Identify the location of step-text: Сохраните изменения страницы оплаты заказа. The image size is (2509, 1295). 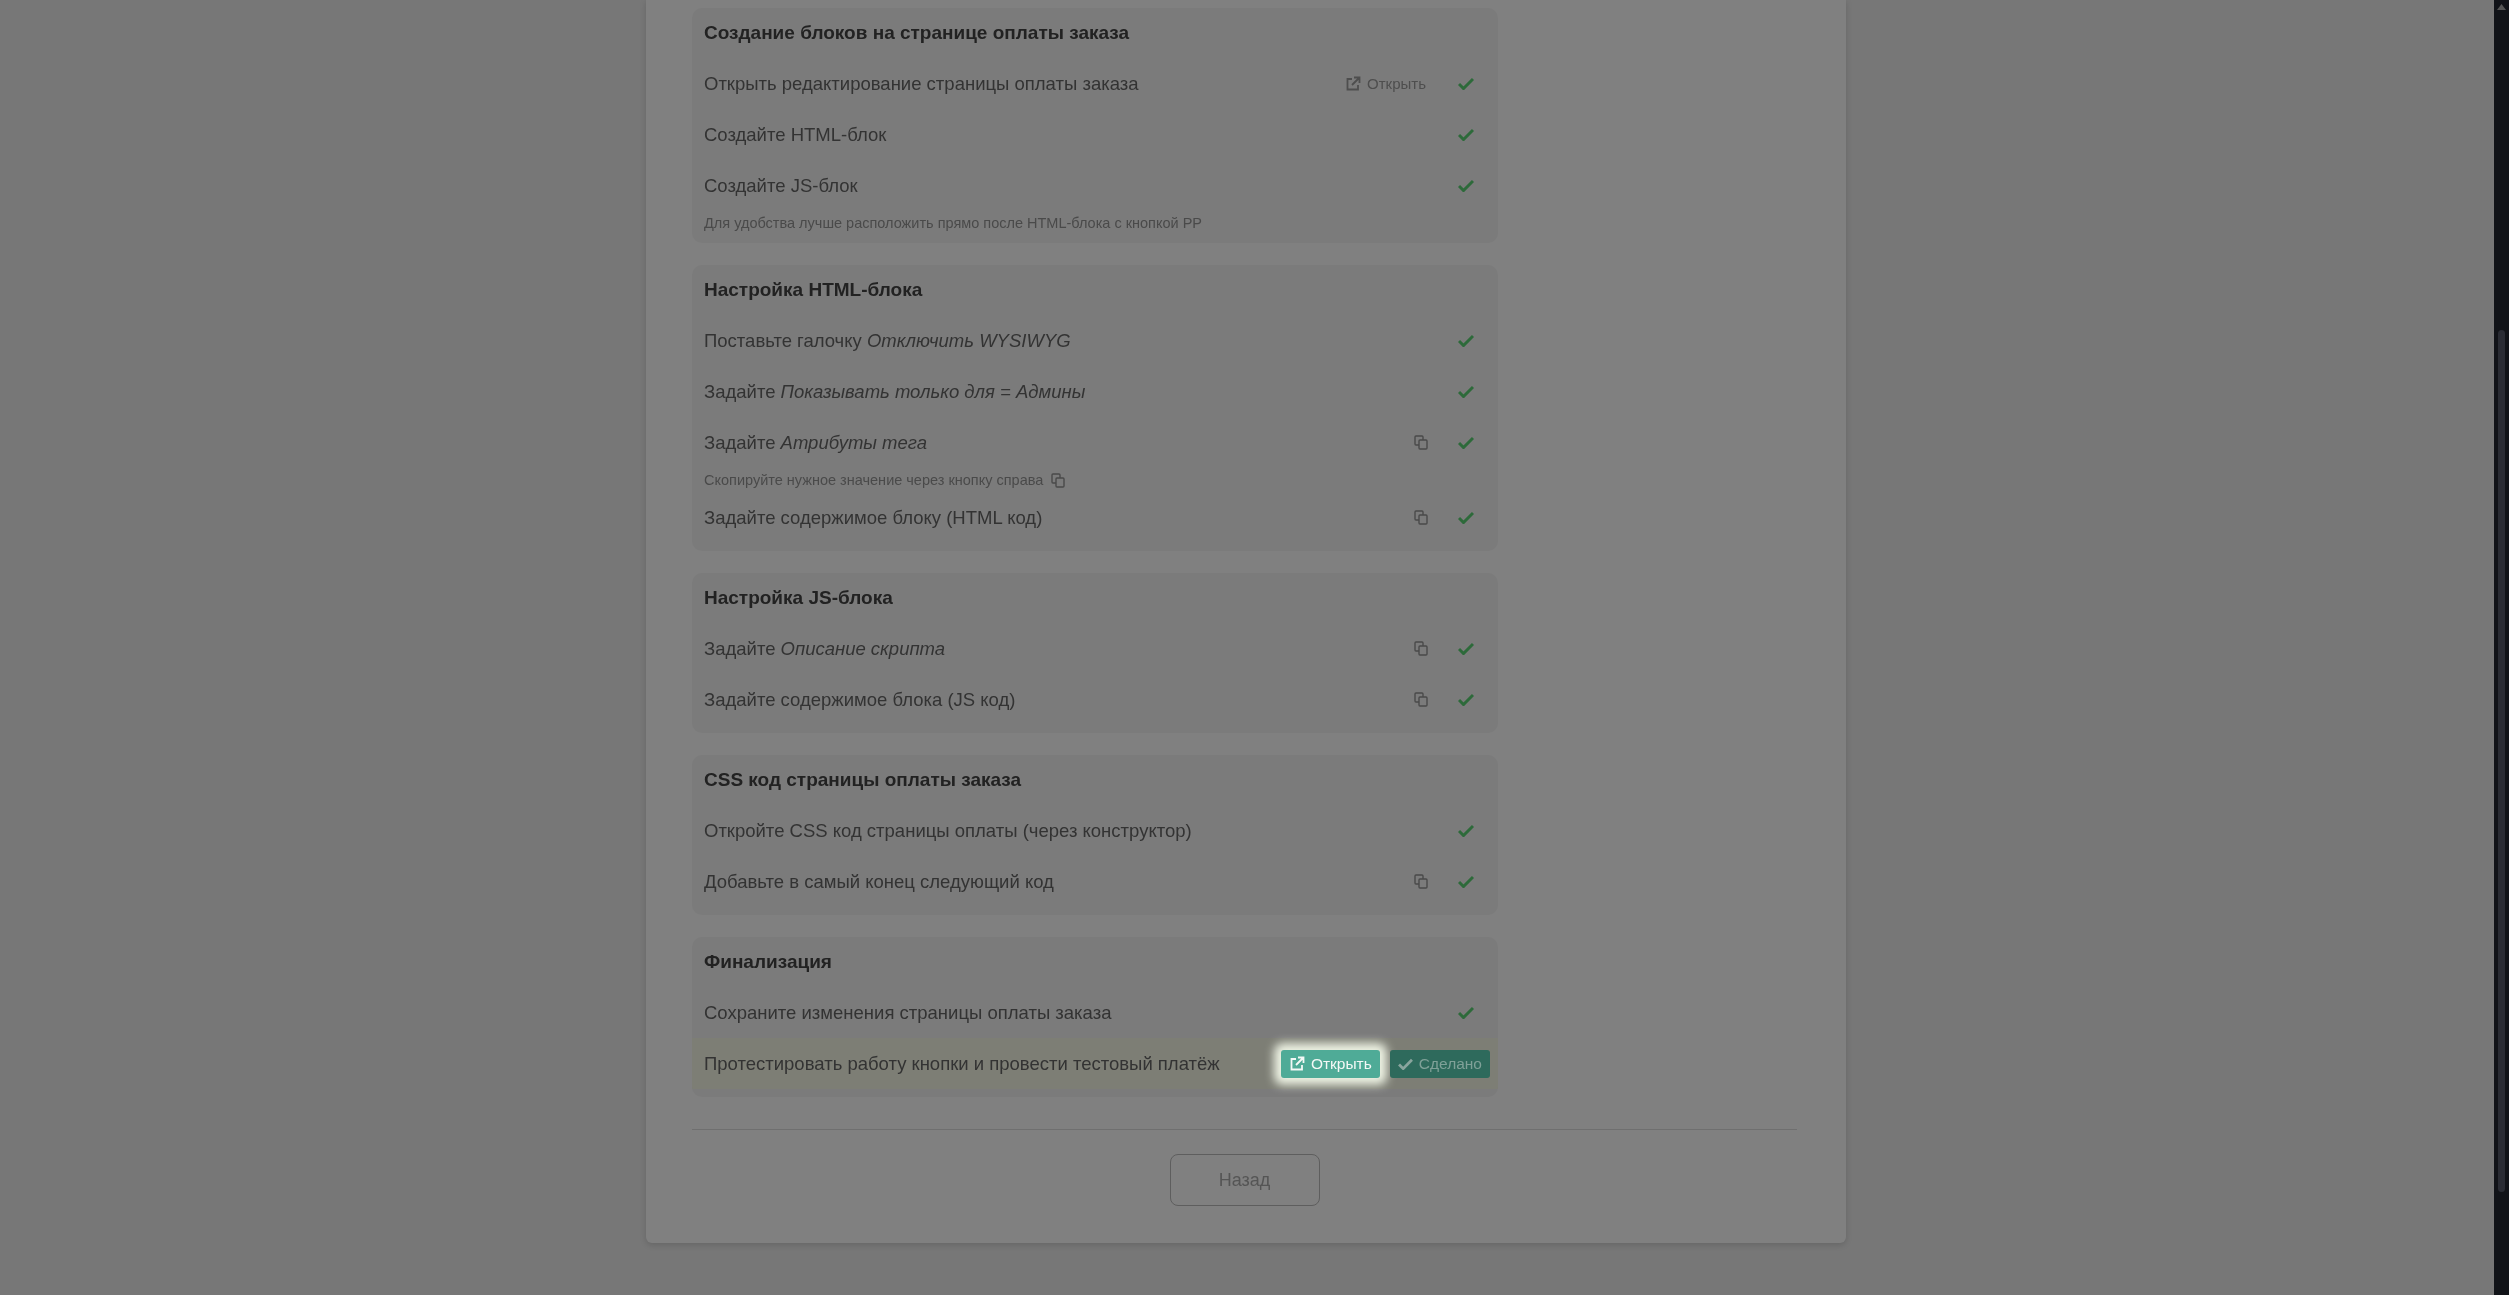
(908, 1012).